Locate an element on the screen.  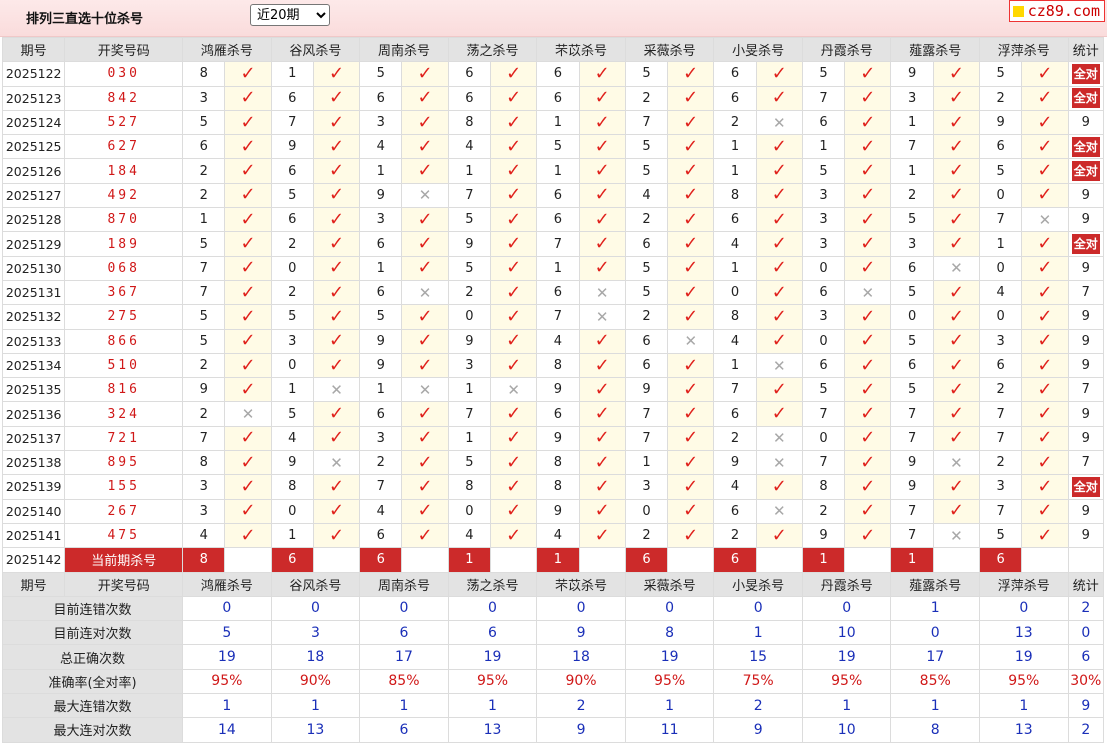
current-pick-spacer is located at coordinates (779, 560).